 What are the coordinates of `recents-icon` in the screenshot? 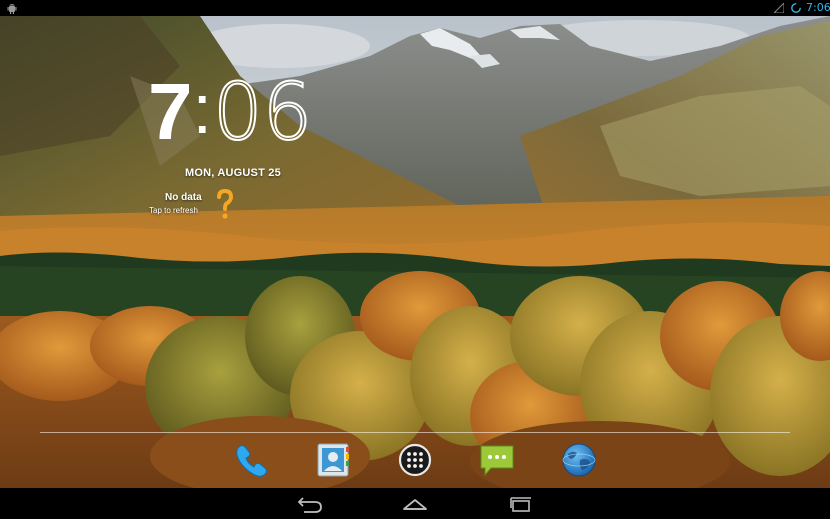 It's located at (520, 504).